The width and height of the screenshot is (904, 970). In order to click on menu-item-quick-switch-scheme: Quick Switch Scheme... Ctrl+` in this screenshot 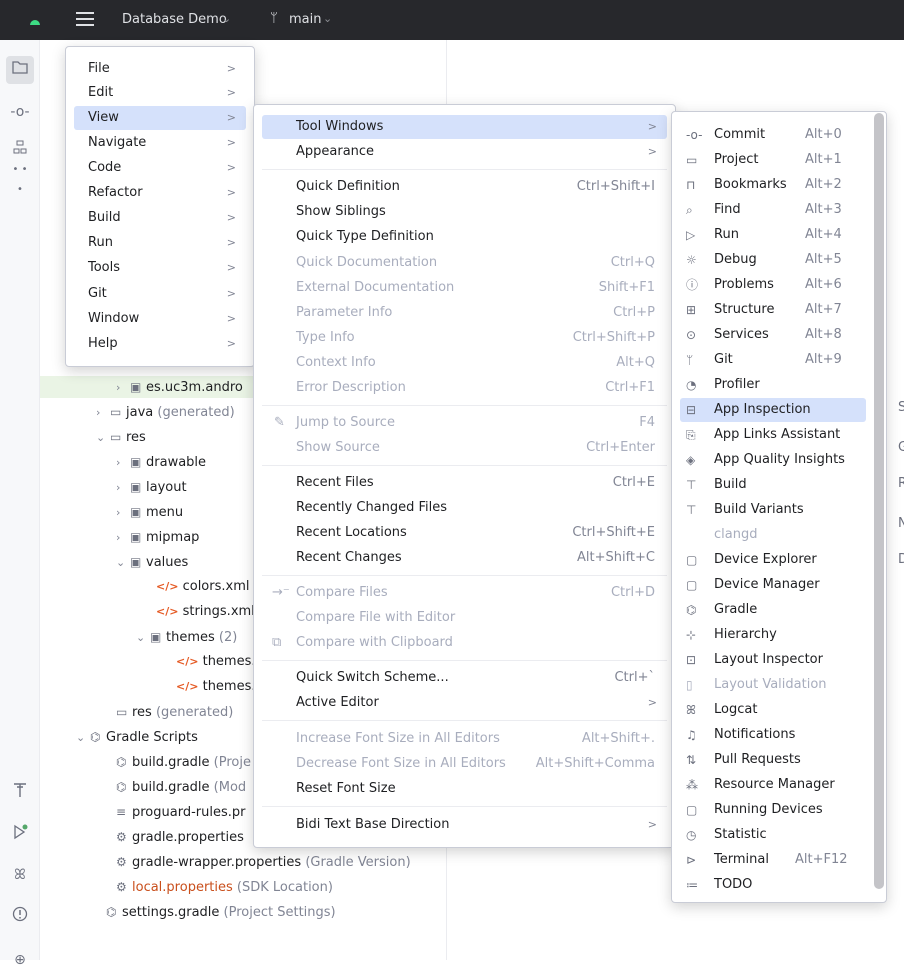, I will do `click(464, 678)`.